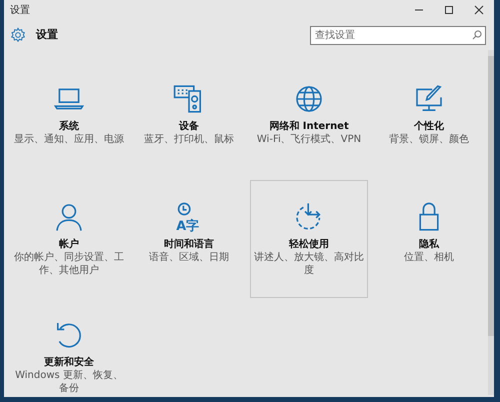 This screenshot has height=402, width=500. What do you see at coordinates (309, 239) in the screenshot?
I see `settings-tile: 轻松使用 讲述人、放大镜、高对比度` at bounding box center [309, 239].